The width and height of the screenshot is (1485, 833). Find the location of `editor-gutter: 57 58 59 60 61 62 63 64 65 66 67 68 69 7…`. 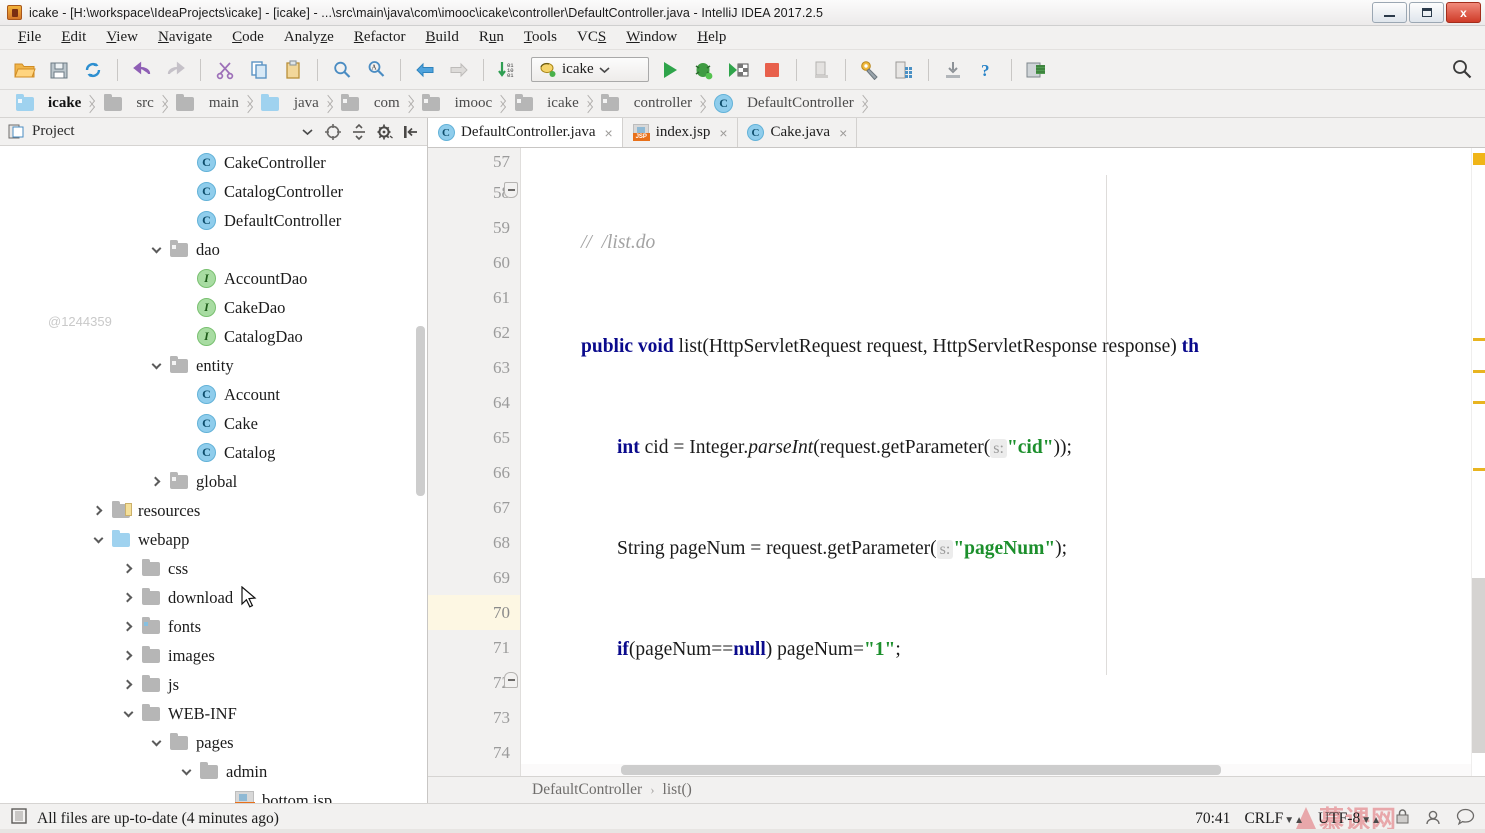

editor-gutter: 57 58 59 60 61 62 63 64 65 66 67 68 69 7… is located at coordinates (474, 462).